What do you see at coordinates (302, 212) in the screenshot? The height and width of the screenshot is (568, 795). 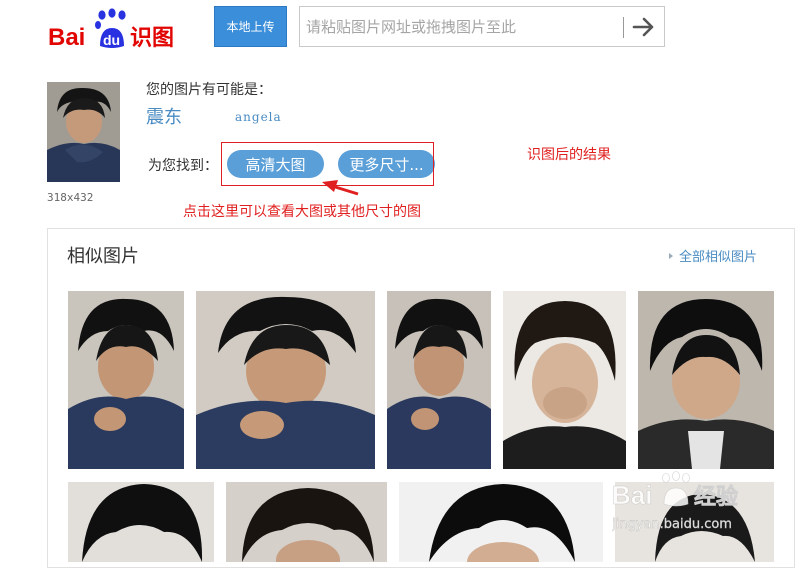 I see `annotation-click-note: 点击这里可以查看大图或其他尺寸的图` at bounding box center [302, 212].